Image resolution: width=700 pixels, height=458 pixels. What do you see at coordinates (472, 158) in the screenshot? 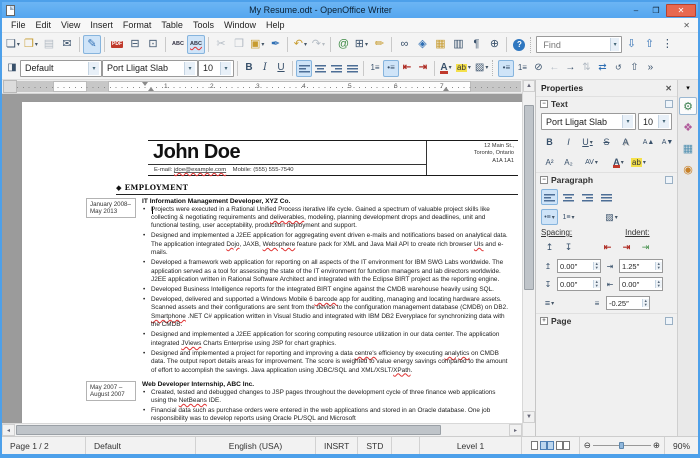
I see `resume-address: 12 Main St., Toronto, Ontario A1A 1A1` at bounding box center [472, 158].